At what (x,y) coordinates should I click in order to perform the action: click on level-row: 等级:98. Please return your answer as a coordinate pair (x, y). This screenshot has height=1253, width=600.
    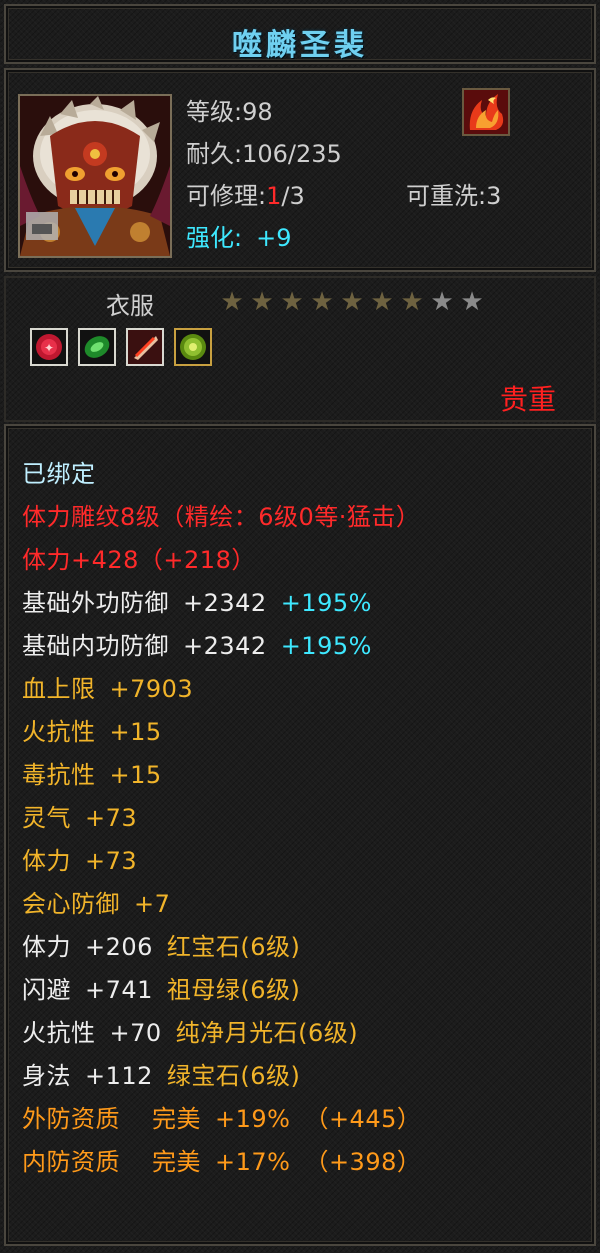
    Looking at the image, I should click on (229, 112).